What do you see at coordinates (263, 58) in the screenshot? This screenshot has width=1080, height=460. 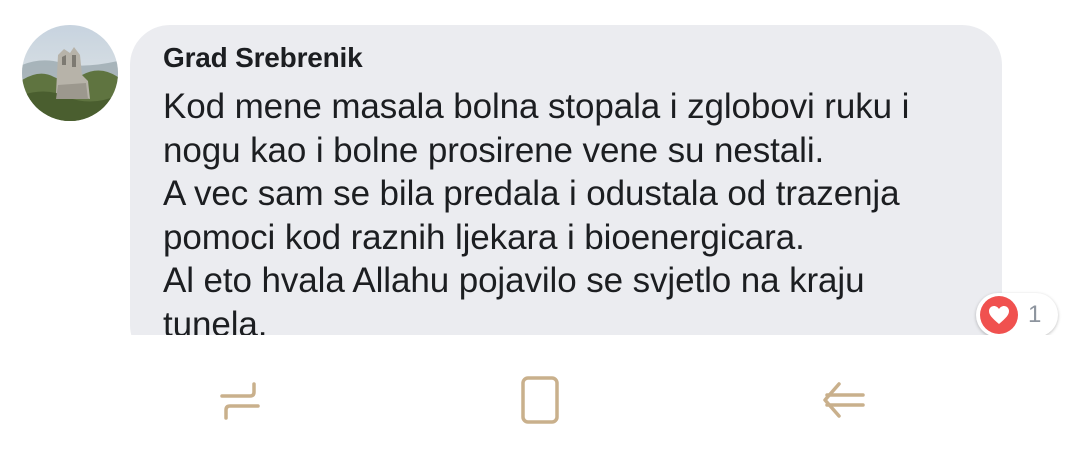 I see `comment-author: Grad Srebrenik` at bounding box center [263, 58].